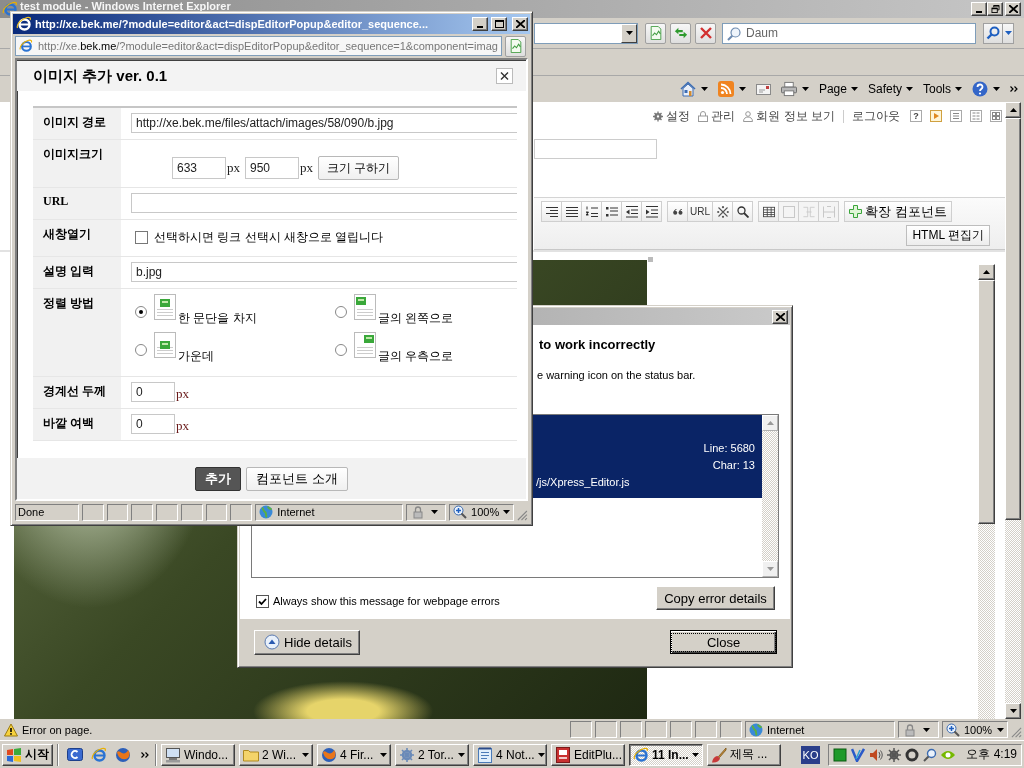  Describe the element at coordinates (996, 116) in the screenshot. I see `grid-view-icon` at that location.